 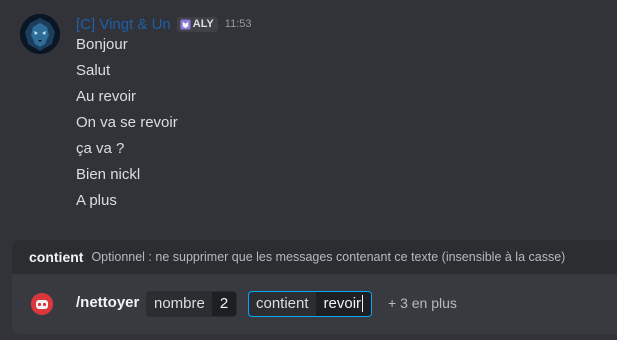 I want to click on option-chip-label: nombre, so click(x=179, y=303).